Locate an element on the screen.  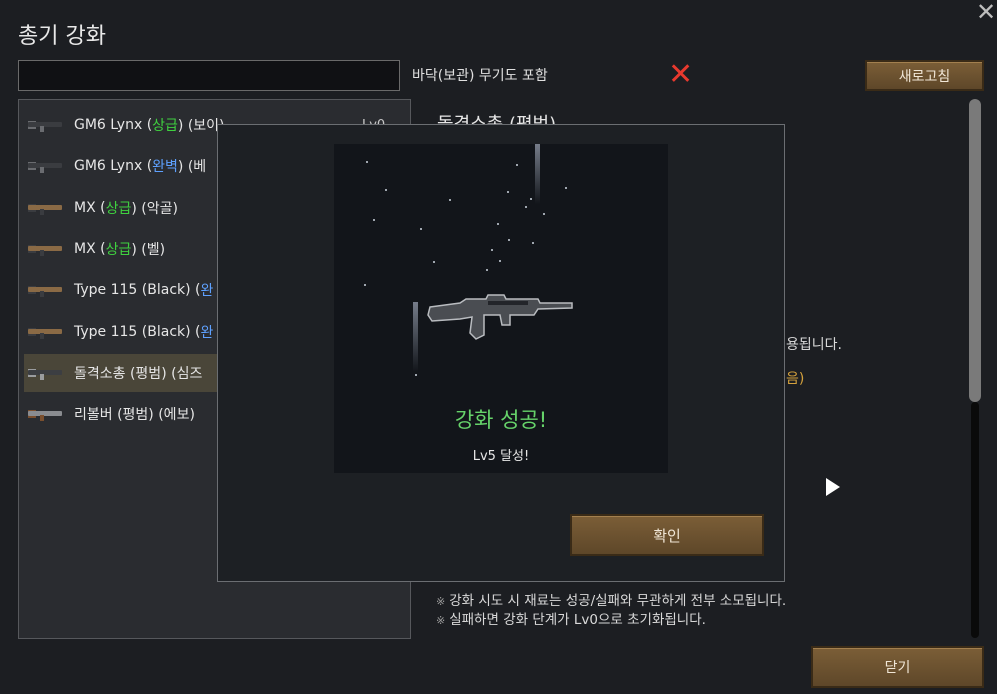
close-button: 닫기 is located at coordinates (897, 667).